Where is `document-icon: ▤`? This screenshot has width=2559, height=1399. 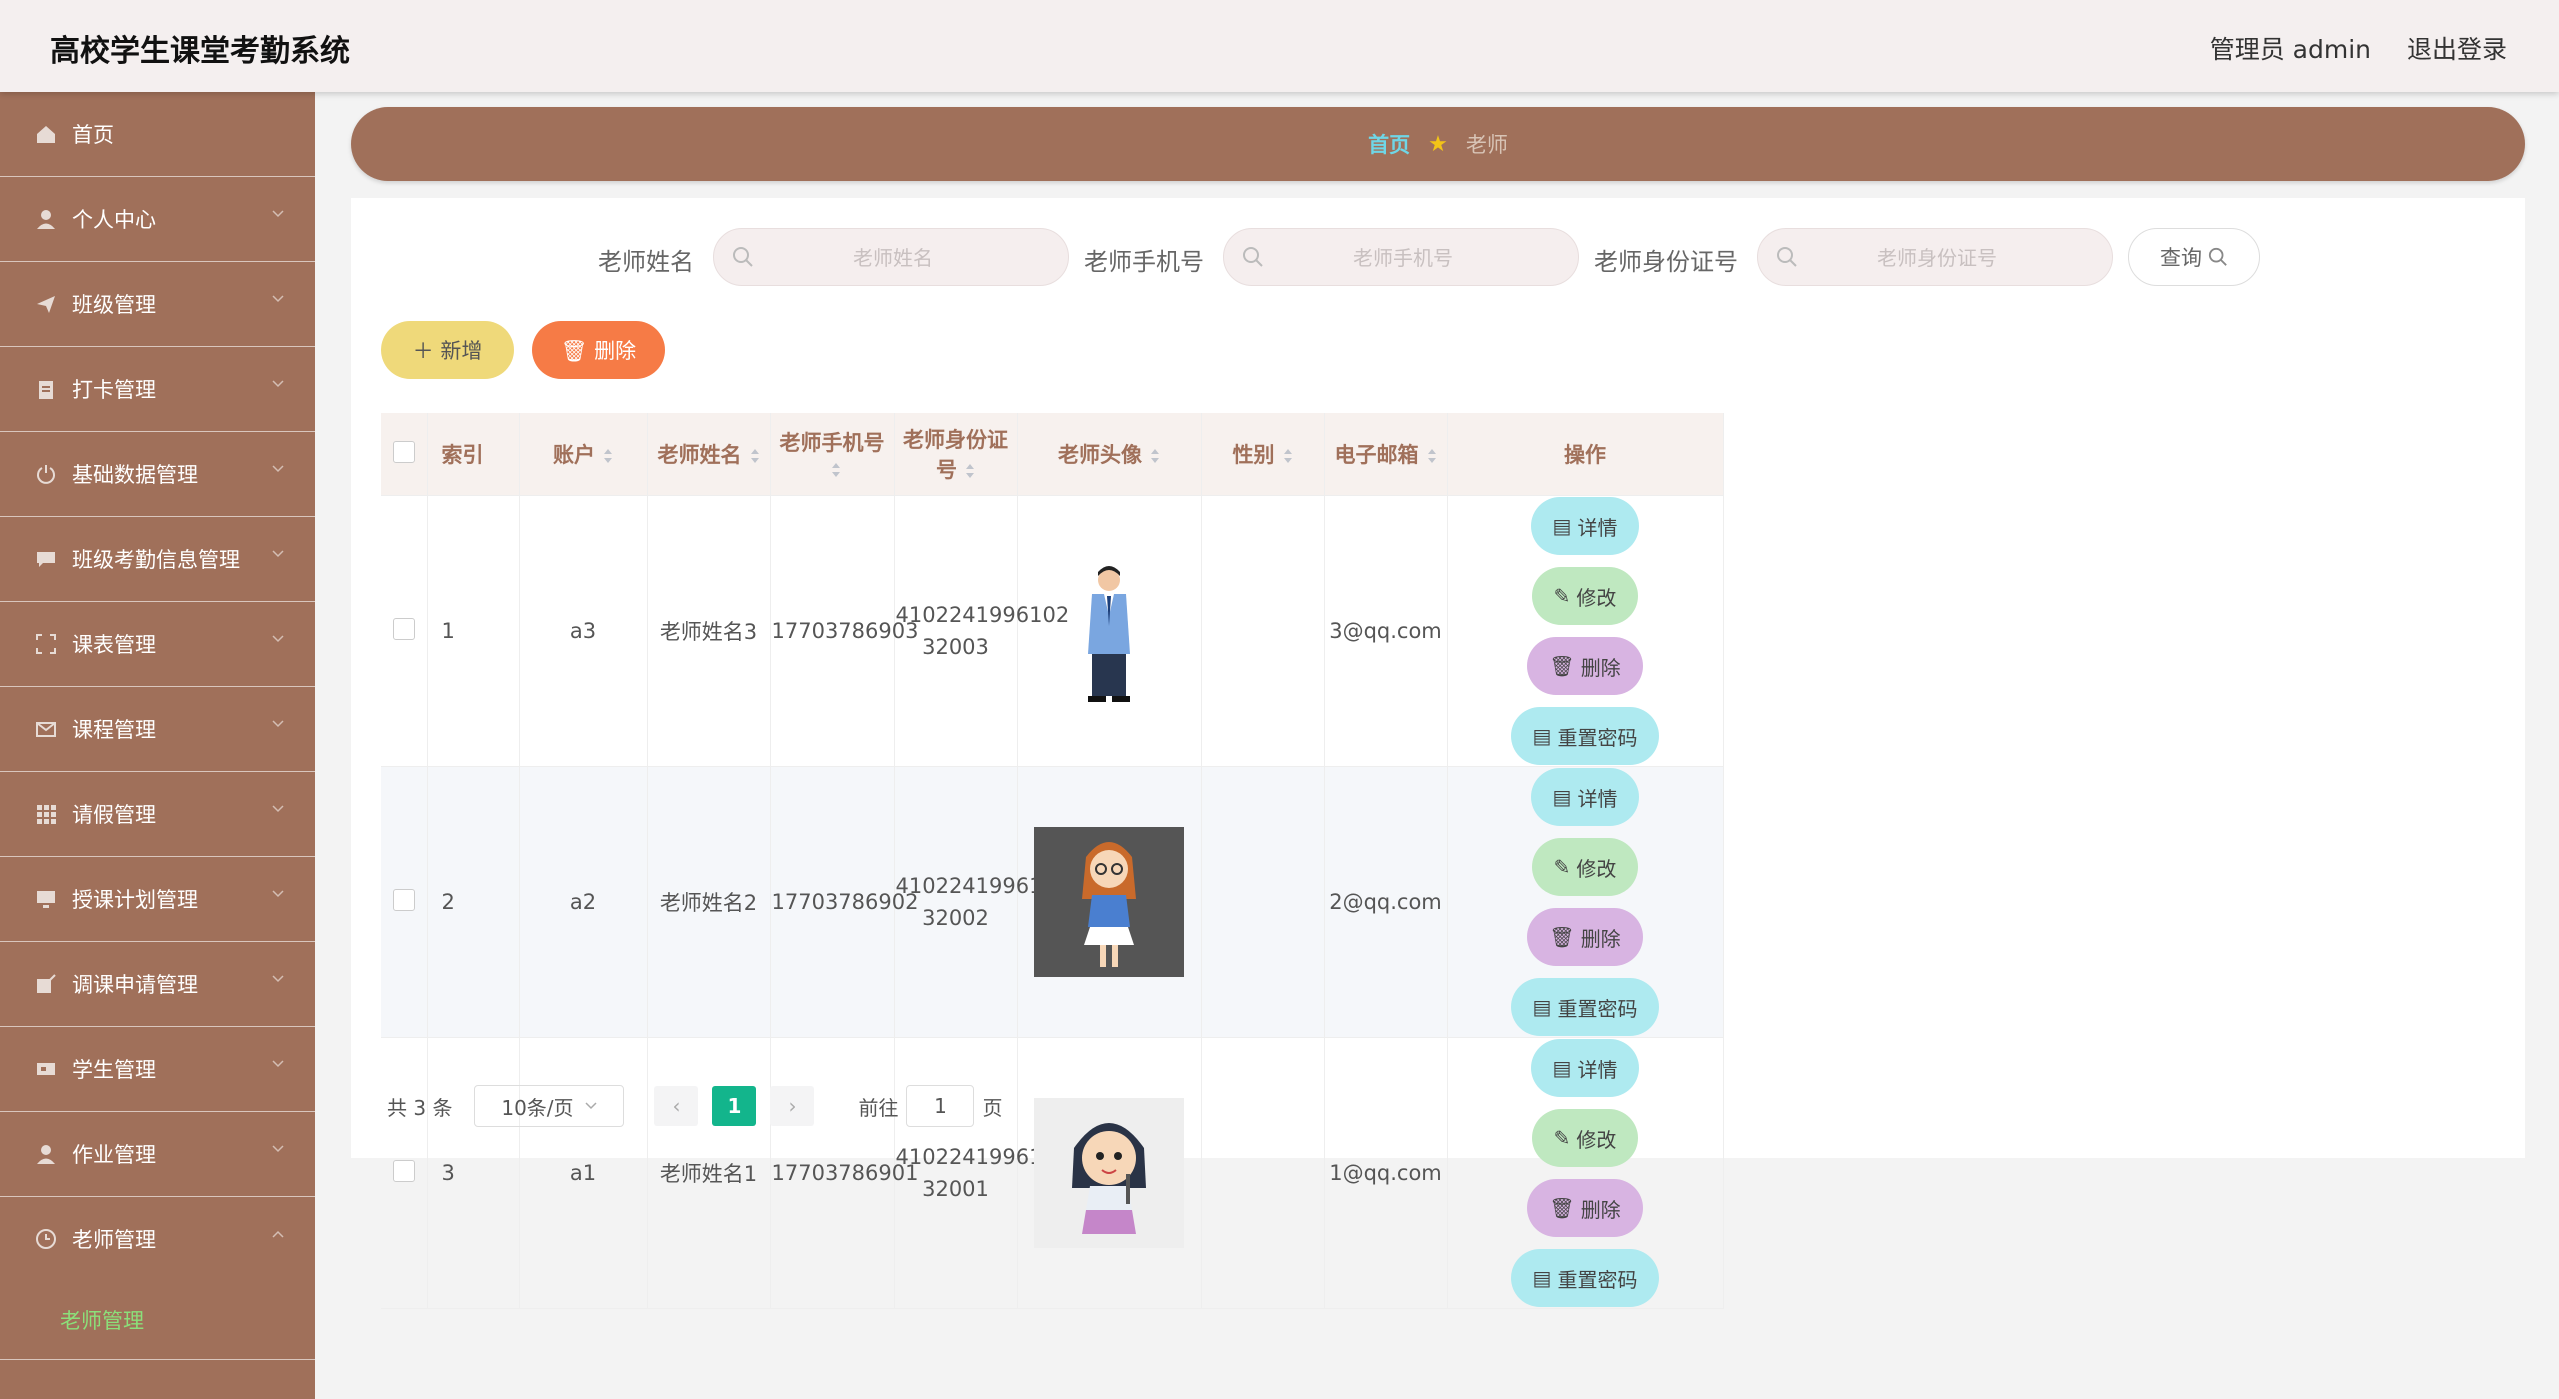
document-icon: ▤ is located at coordinates (1562, 1068).